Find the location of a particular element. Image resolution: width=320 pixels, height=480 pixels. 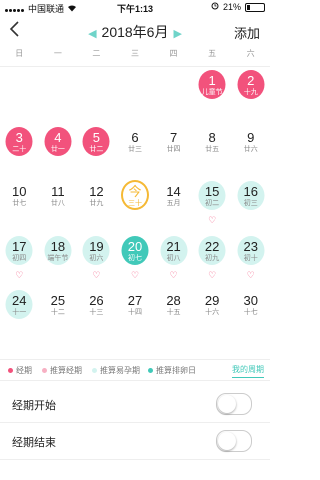

day-number: 17 is located at coordinates (19, 246).